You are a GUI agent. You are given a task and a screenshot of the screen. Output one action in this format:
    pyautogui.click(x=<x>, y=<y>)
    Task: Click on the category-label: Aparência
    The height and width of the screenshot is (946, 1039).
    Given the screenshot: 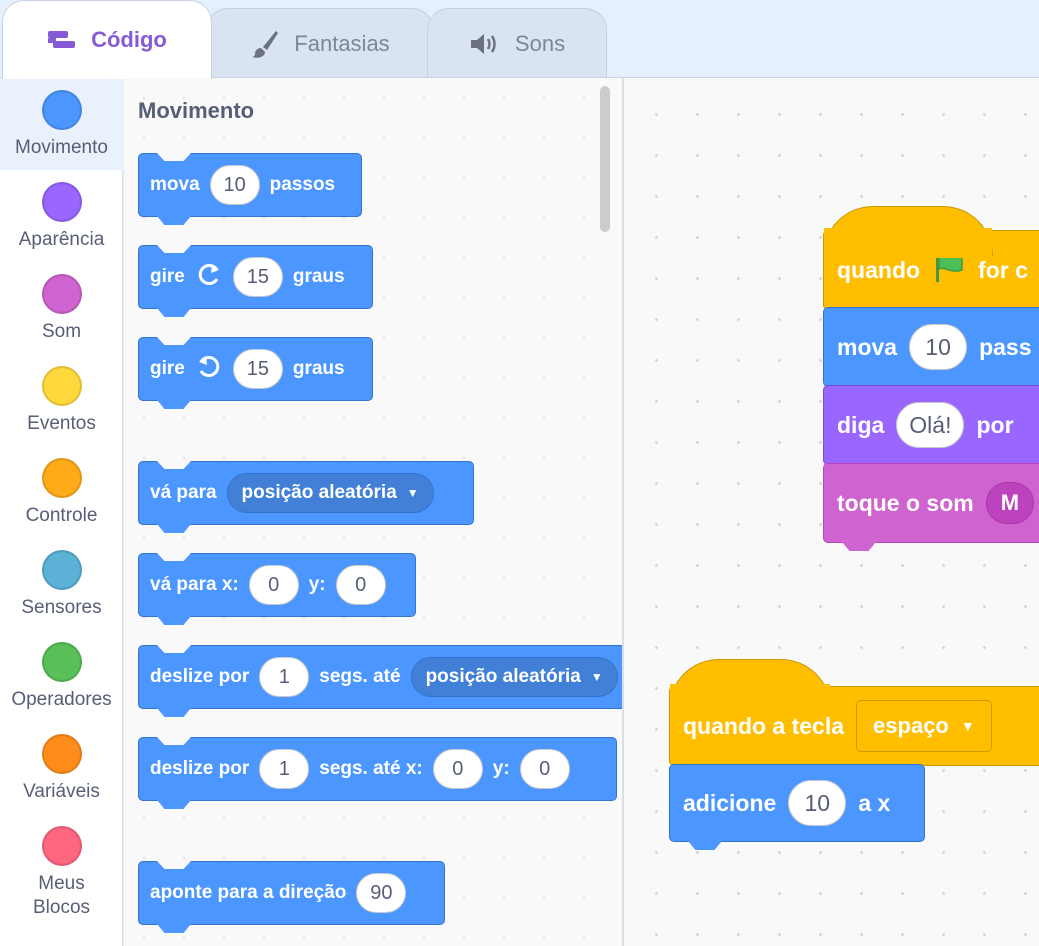 What is the action you would take?
    pyautogui.click(x=61, y=239)
    